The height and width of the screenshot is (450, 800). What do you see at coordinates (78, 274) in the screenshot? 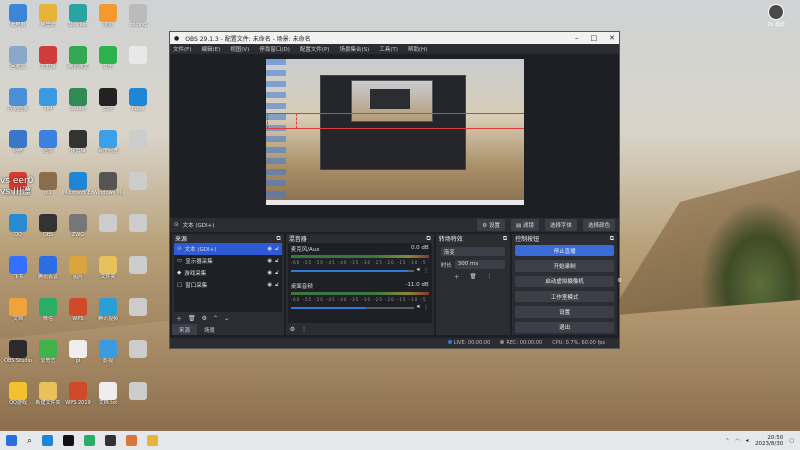
I see `desktop-icon: 图片` at bounding box center [78, 274].